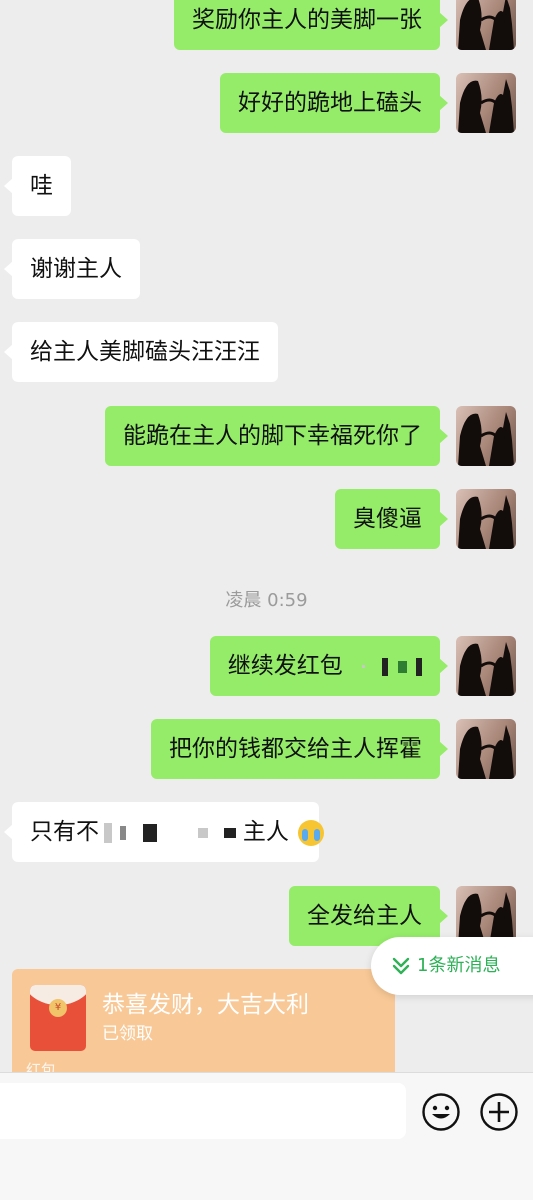 The width and height of the screenshot is (533, 1200). I want to click on message-text-end: 主人, so click(265, 832).